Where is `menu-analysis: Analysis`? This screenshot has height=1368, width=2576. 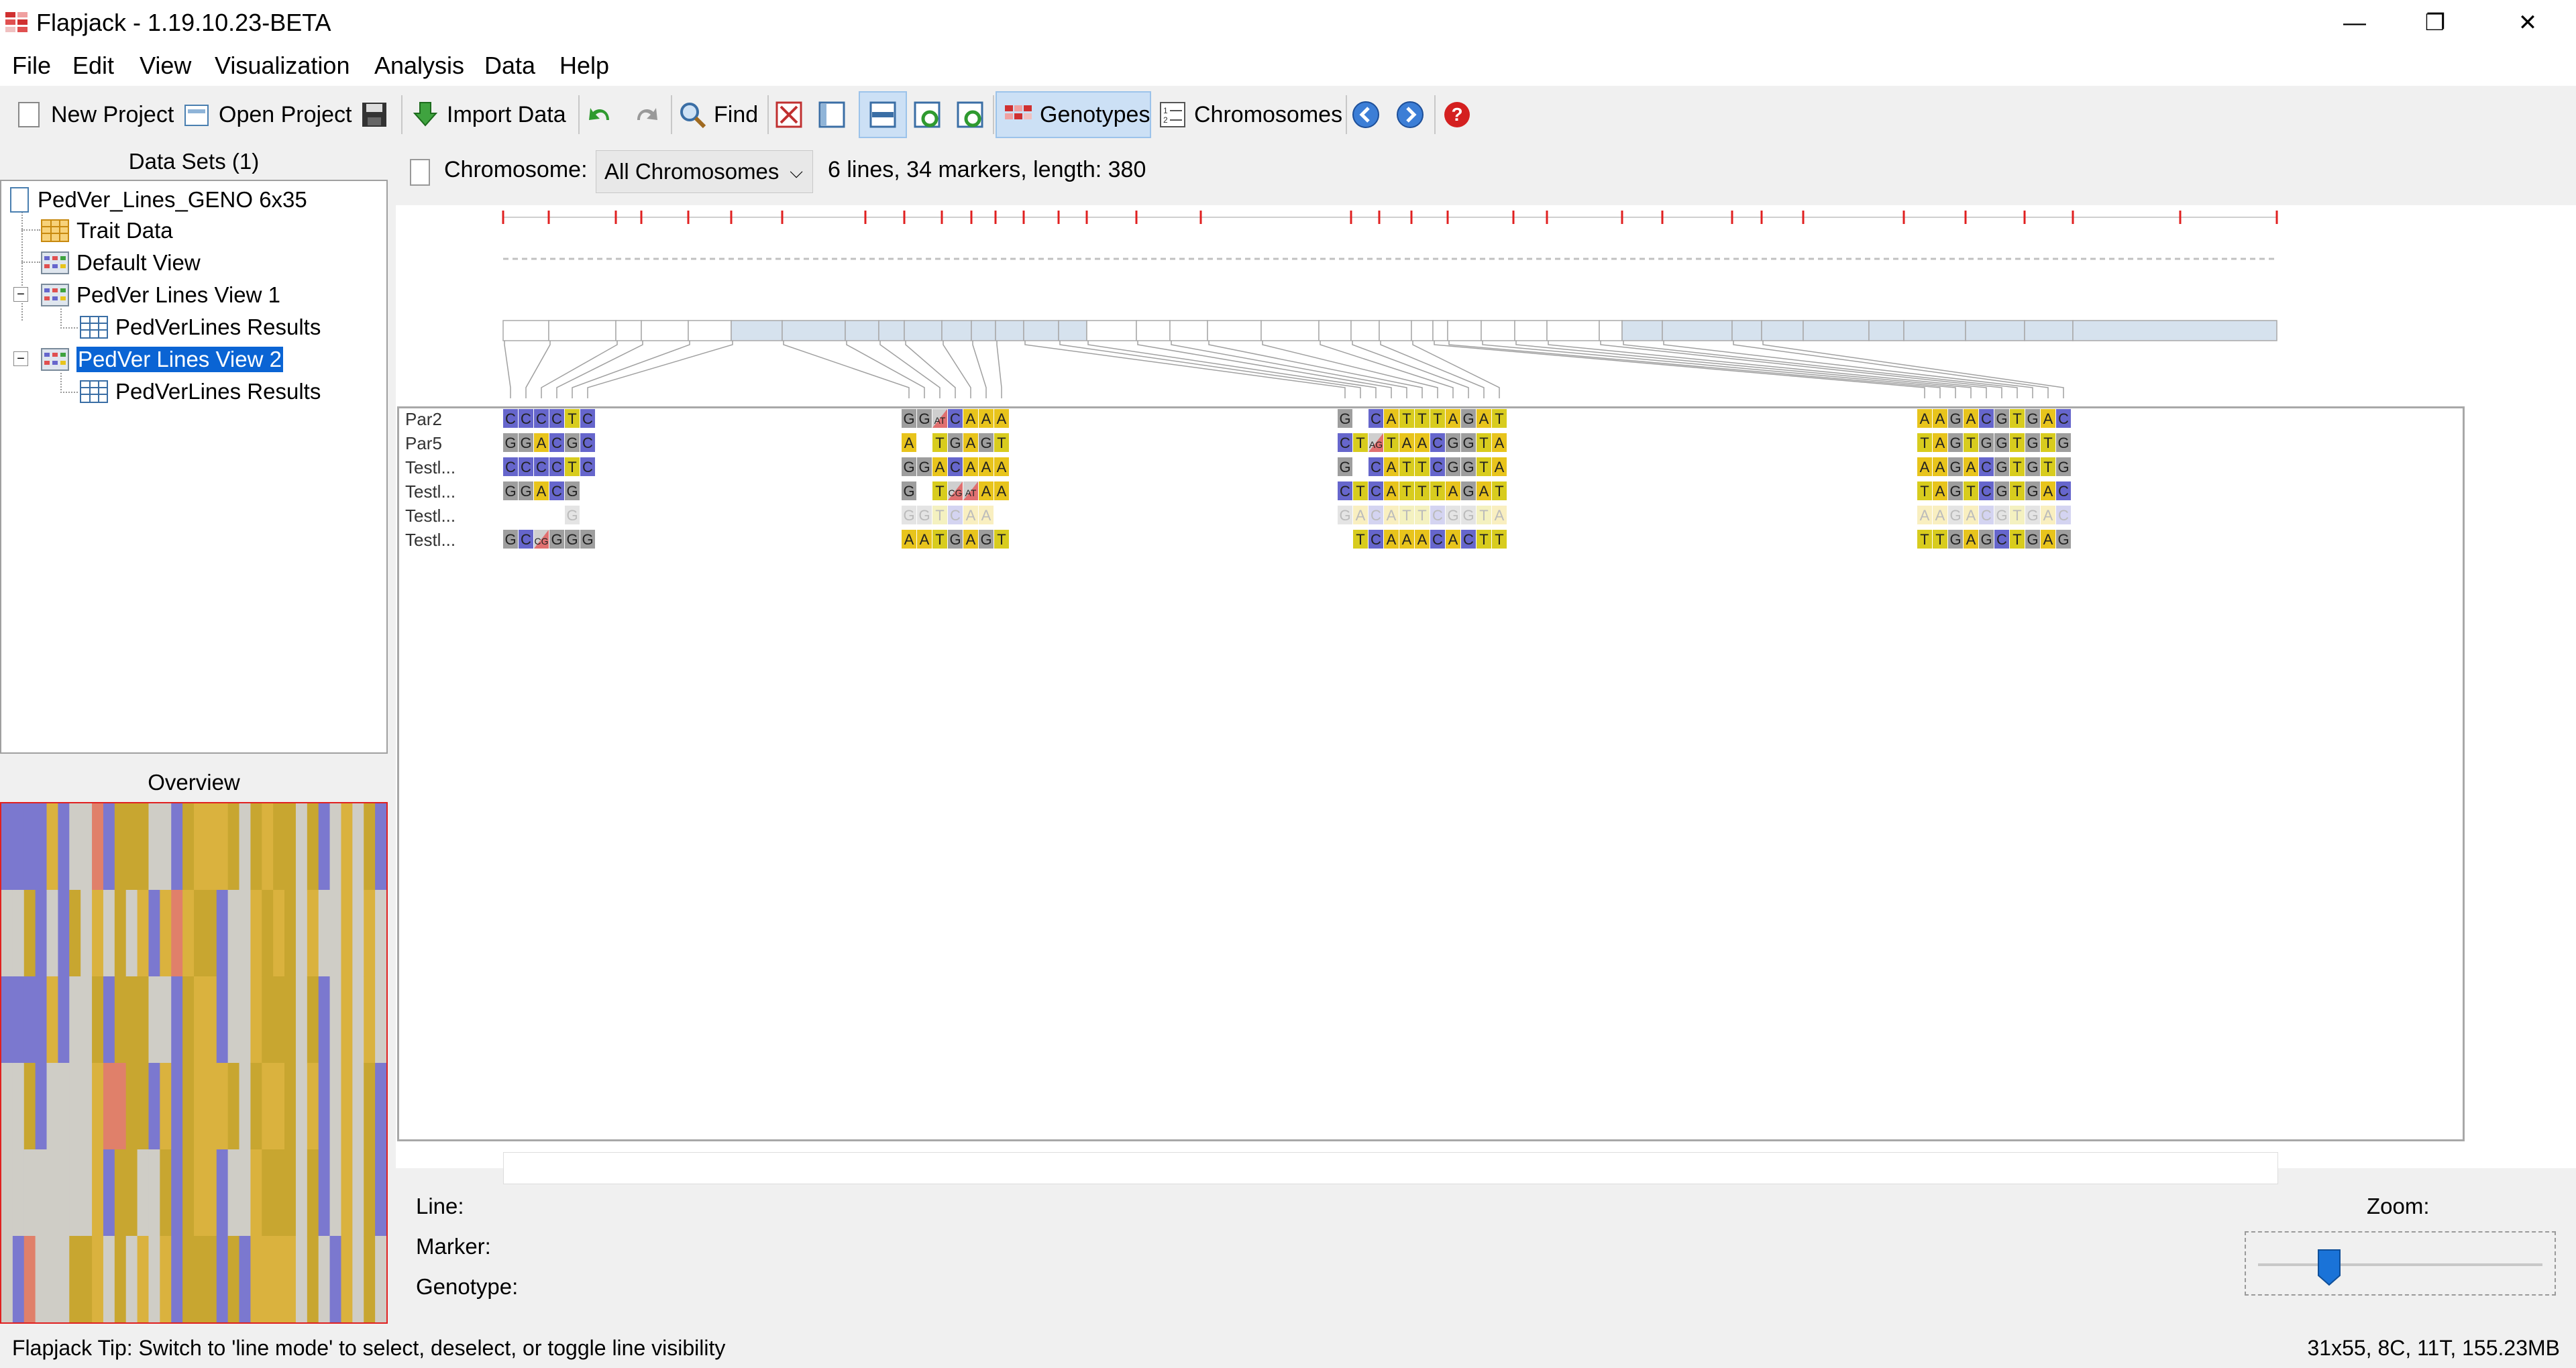
menu-analysis: Analysis is located at coordinates (419, 65).